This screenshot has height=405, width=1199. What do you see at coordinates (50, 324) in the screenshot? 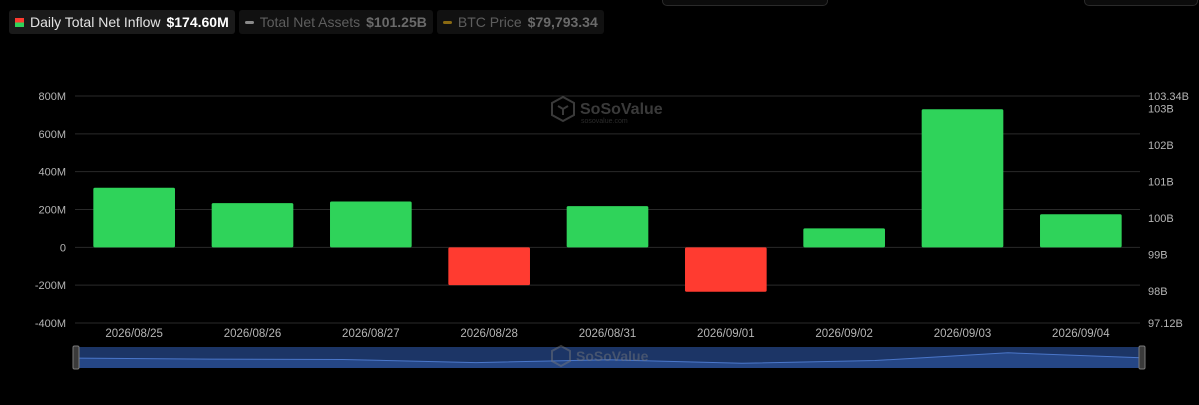
I see `left-tick-label: -400M` at bounding box center [50, 324].